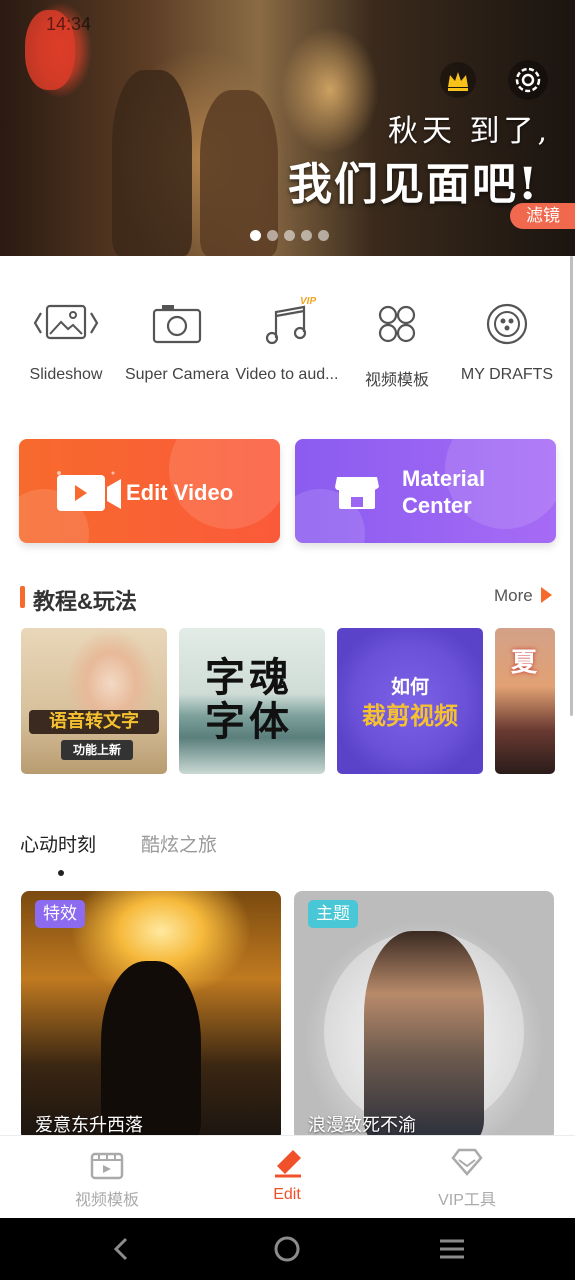 The height and width of the screenshot is (1280, 575). I want to click on slideshow-icon, so click(66, 324).